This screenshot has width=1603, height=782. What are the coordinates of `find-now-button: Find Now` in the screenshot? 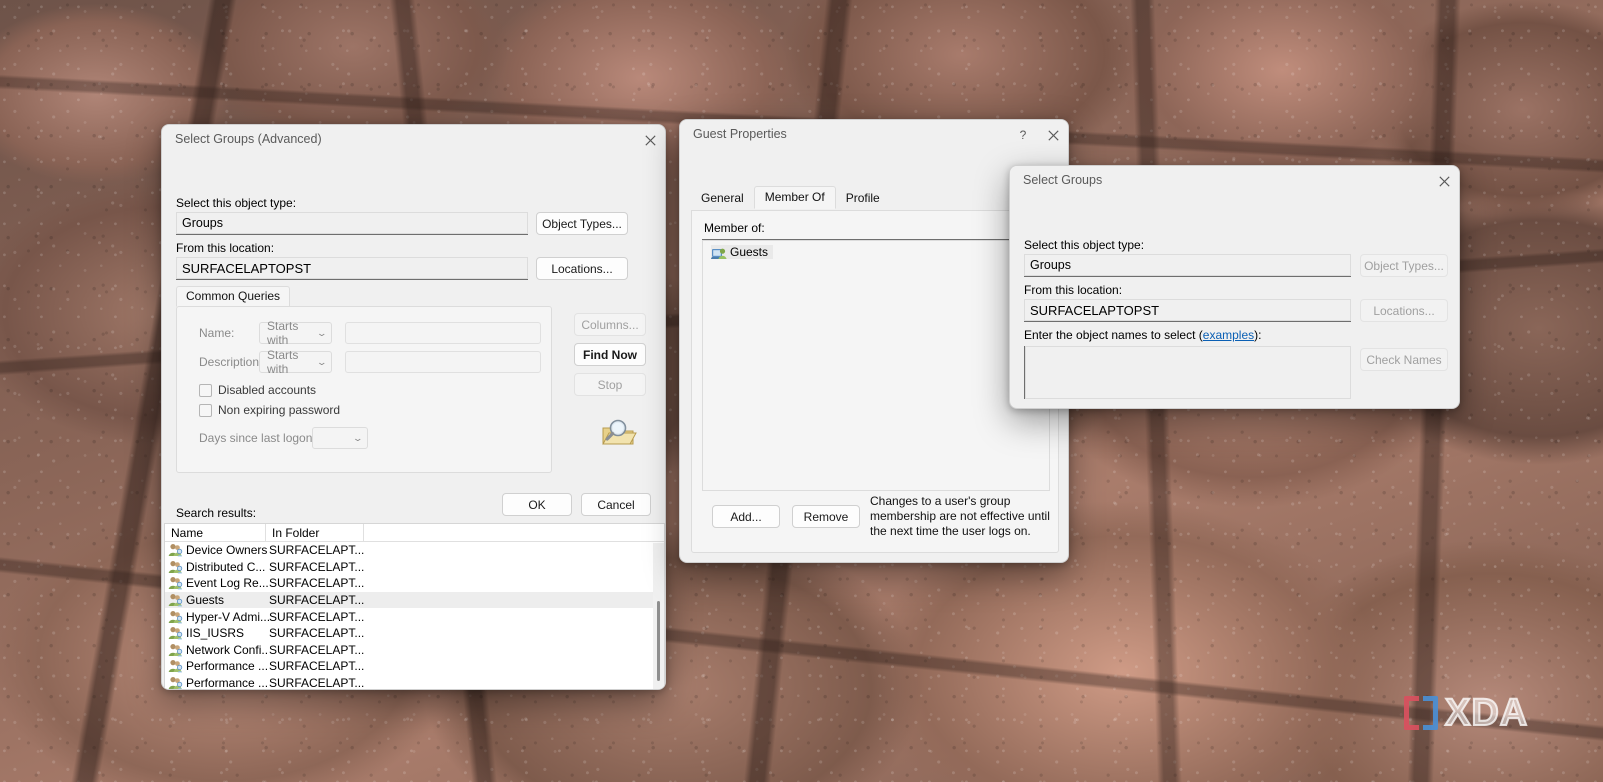 It's located at (610, 354).